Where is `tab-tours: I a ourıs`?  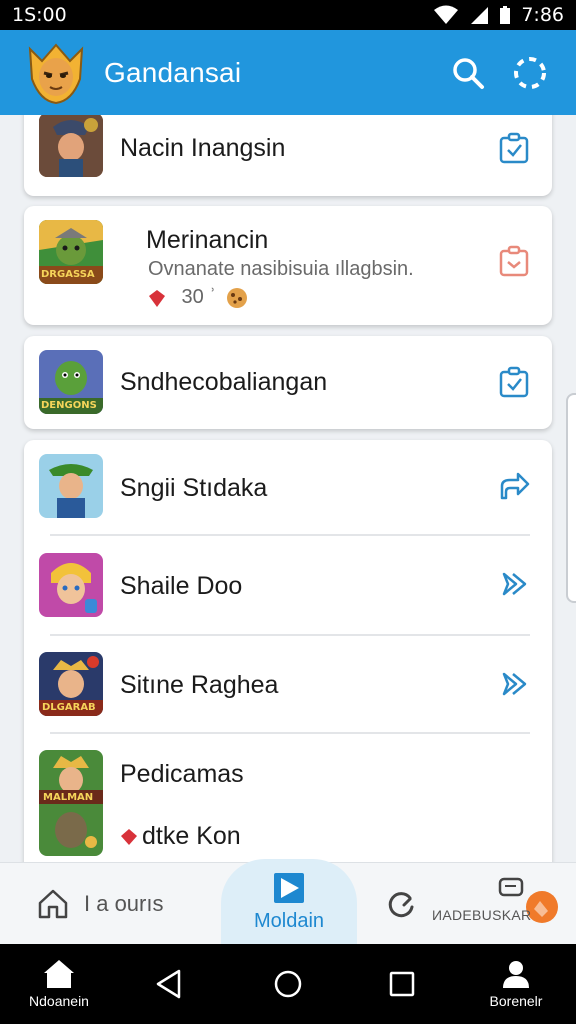
tab-tours: I a ourıs is located at coordinates (99, 904).